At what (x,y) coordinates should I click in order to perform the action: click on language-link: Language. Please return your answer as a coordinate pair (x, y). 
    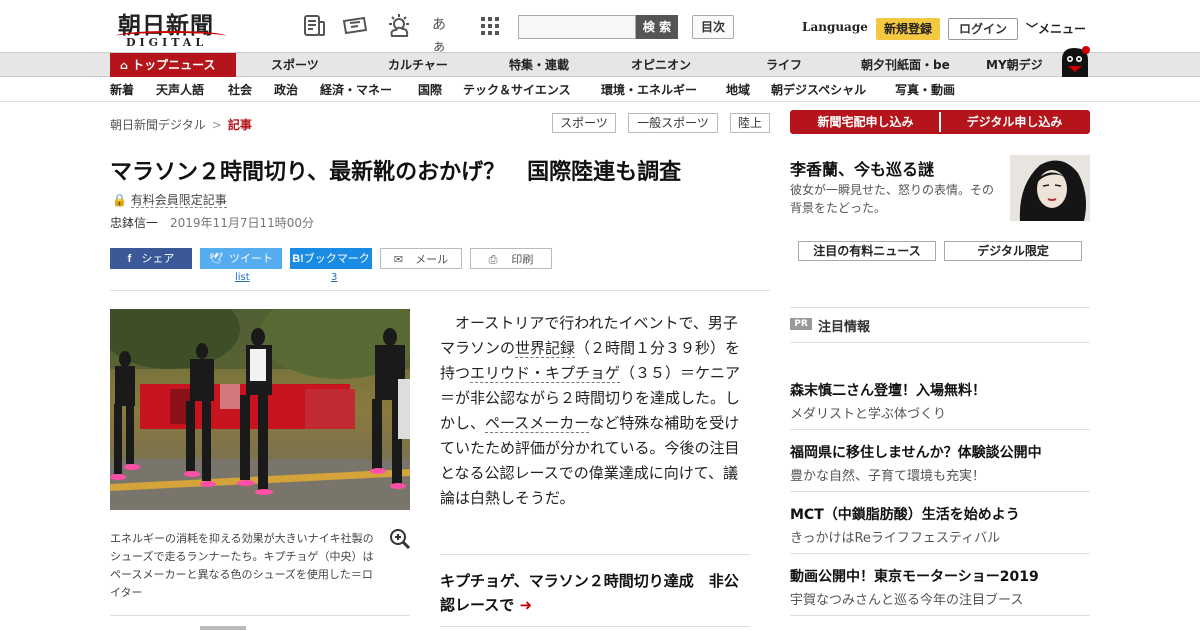
    Looking at the image, I should click on (835, 27).